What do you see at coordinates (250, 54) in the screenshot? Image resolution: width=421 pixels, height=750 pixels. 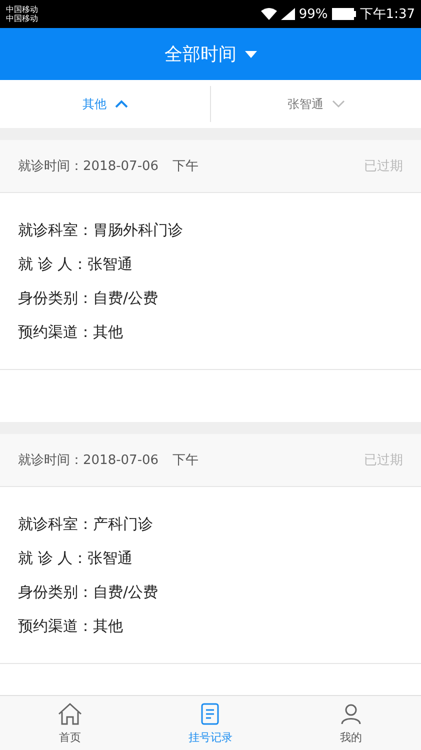 I see `dropdown-caret-icon` at bounding box center [250, 54].